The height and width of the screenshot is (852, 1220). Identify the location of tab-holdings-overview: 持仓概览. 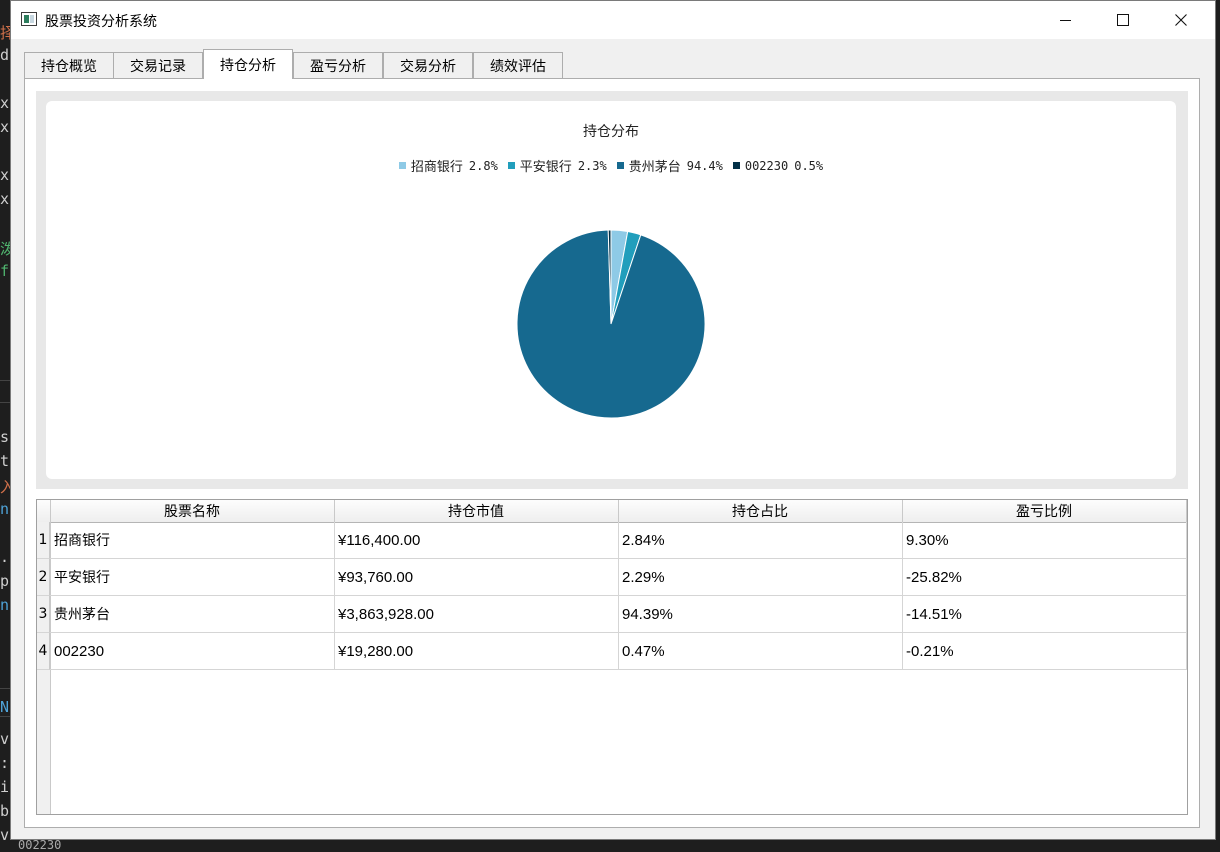
(69, 65).